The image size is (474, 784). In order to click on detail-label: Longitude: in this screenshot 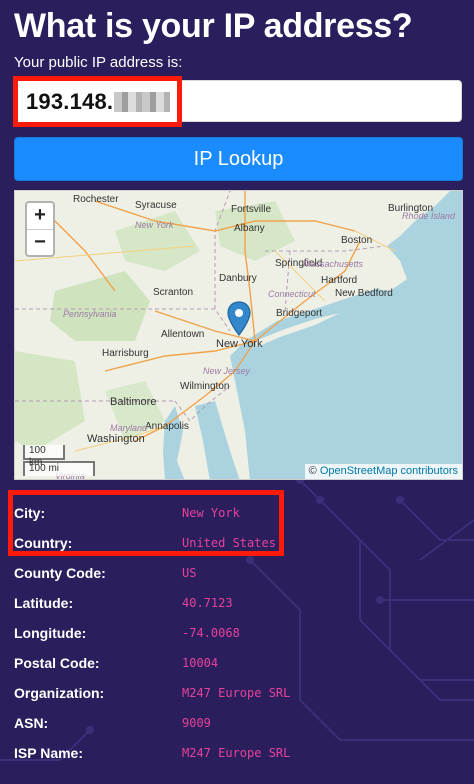, I will do `click(50, 633)`.